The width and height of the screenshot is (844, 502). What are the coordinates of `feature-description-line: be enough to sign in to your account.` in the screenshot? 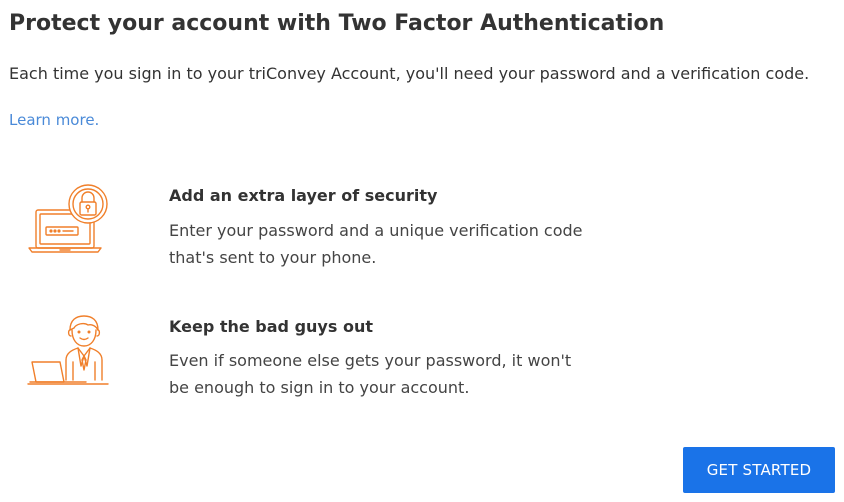 It's located at (319, 387).